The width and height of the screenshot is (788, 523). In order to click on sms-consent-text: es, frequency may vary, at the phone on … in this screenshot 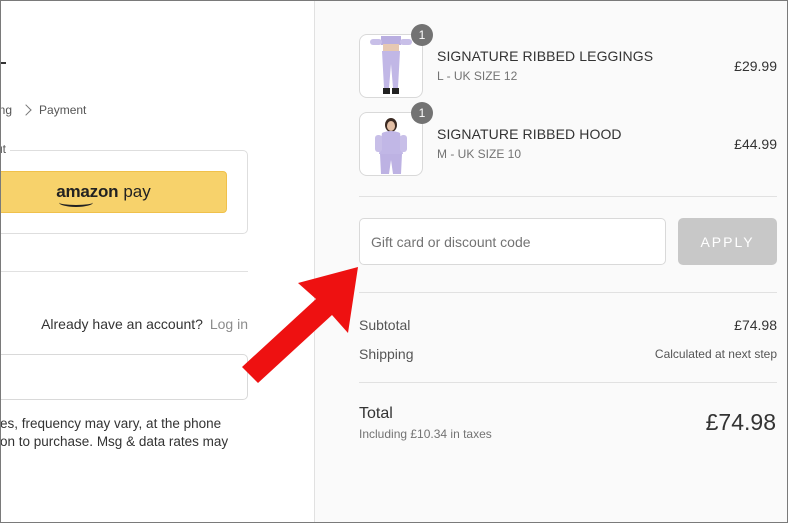, I will do `click(125, 433)`.